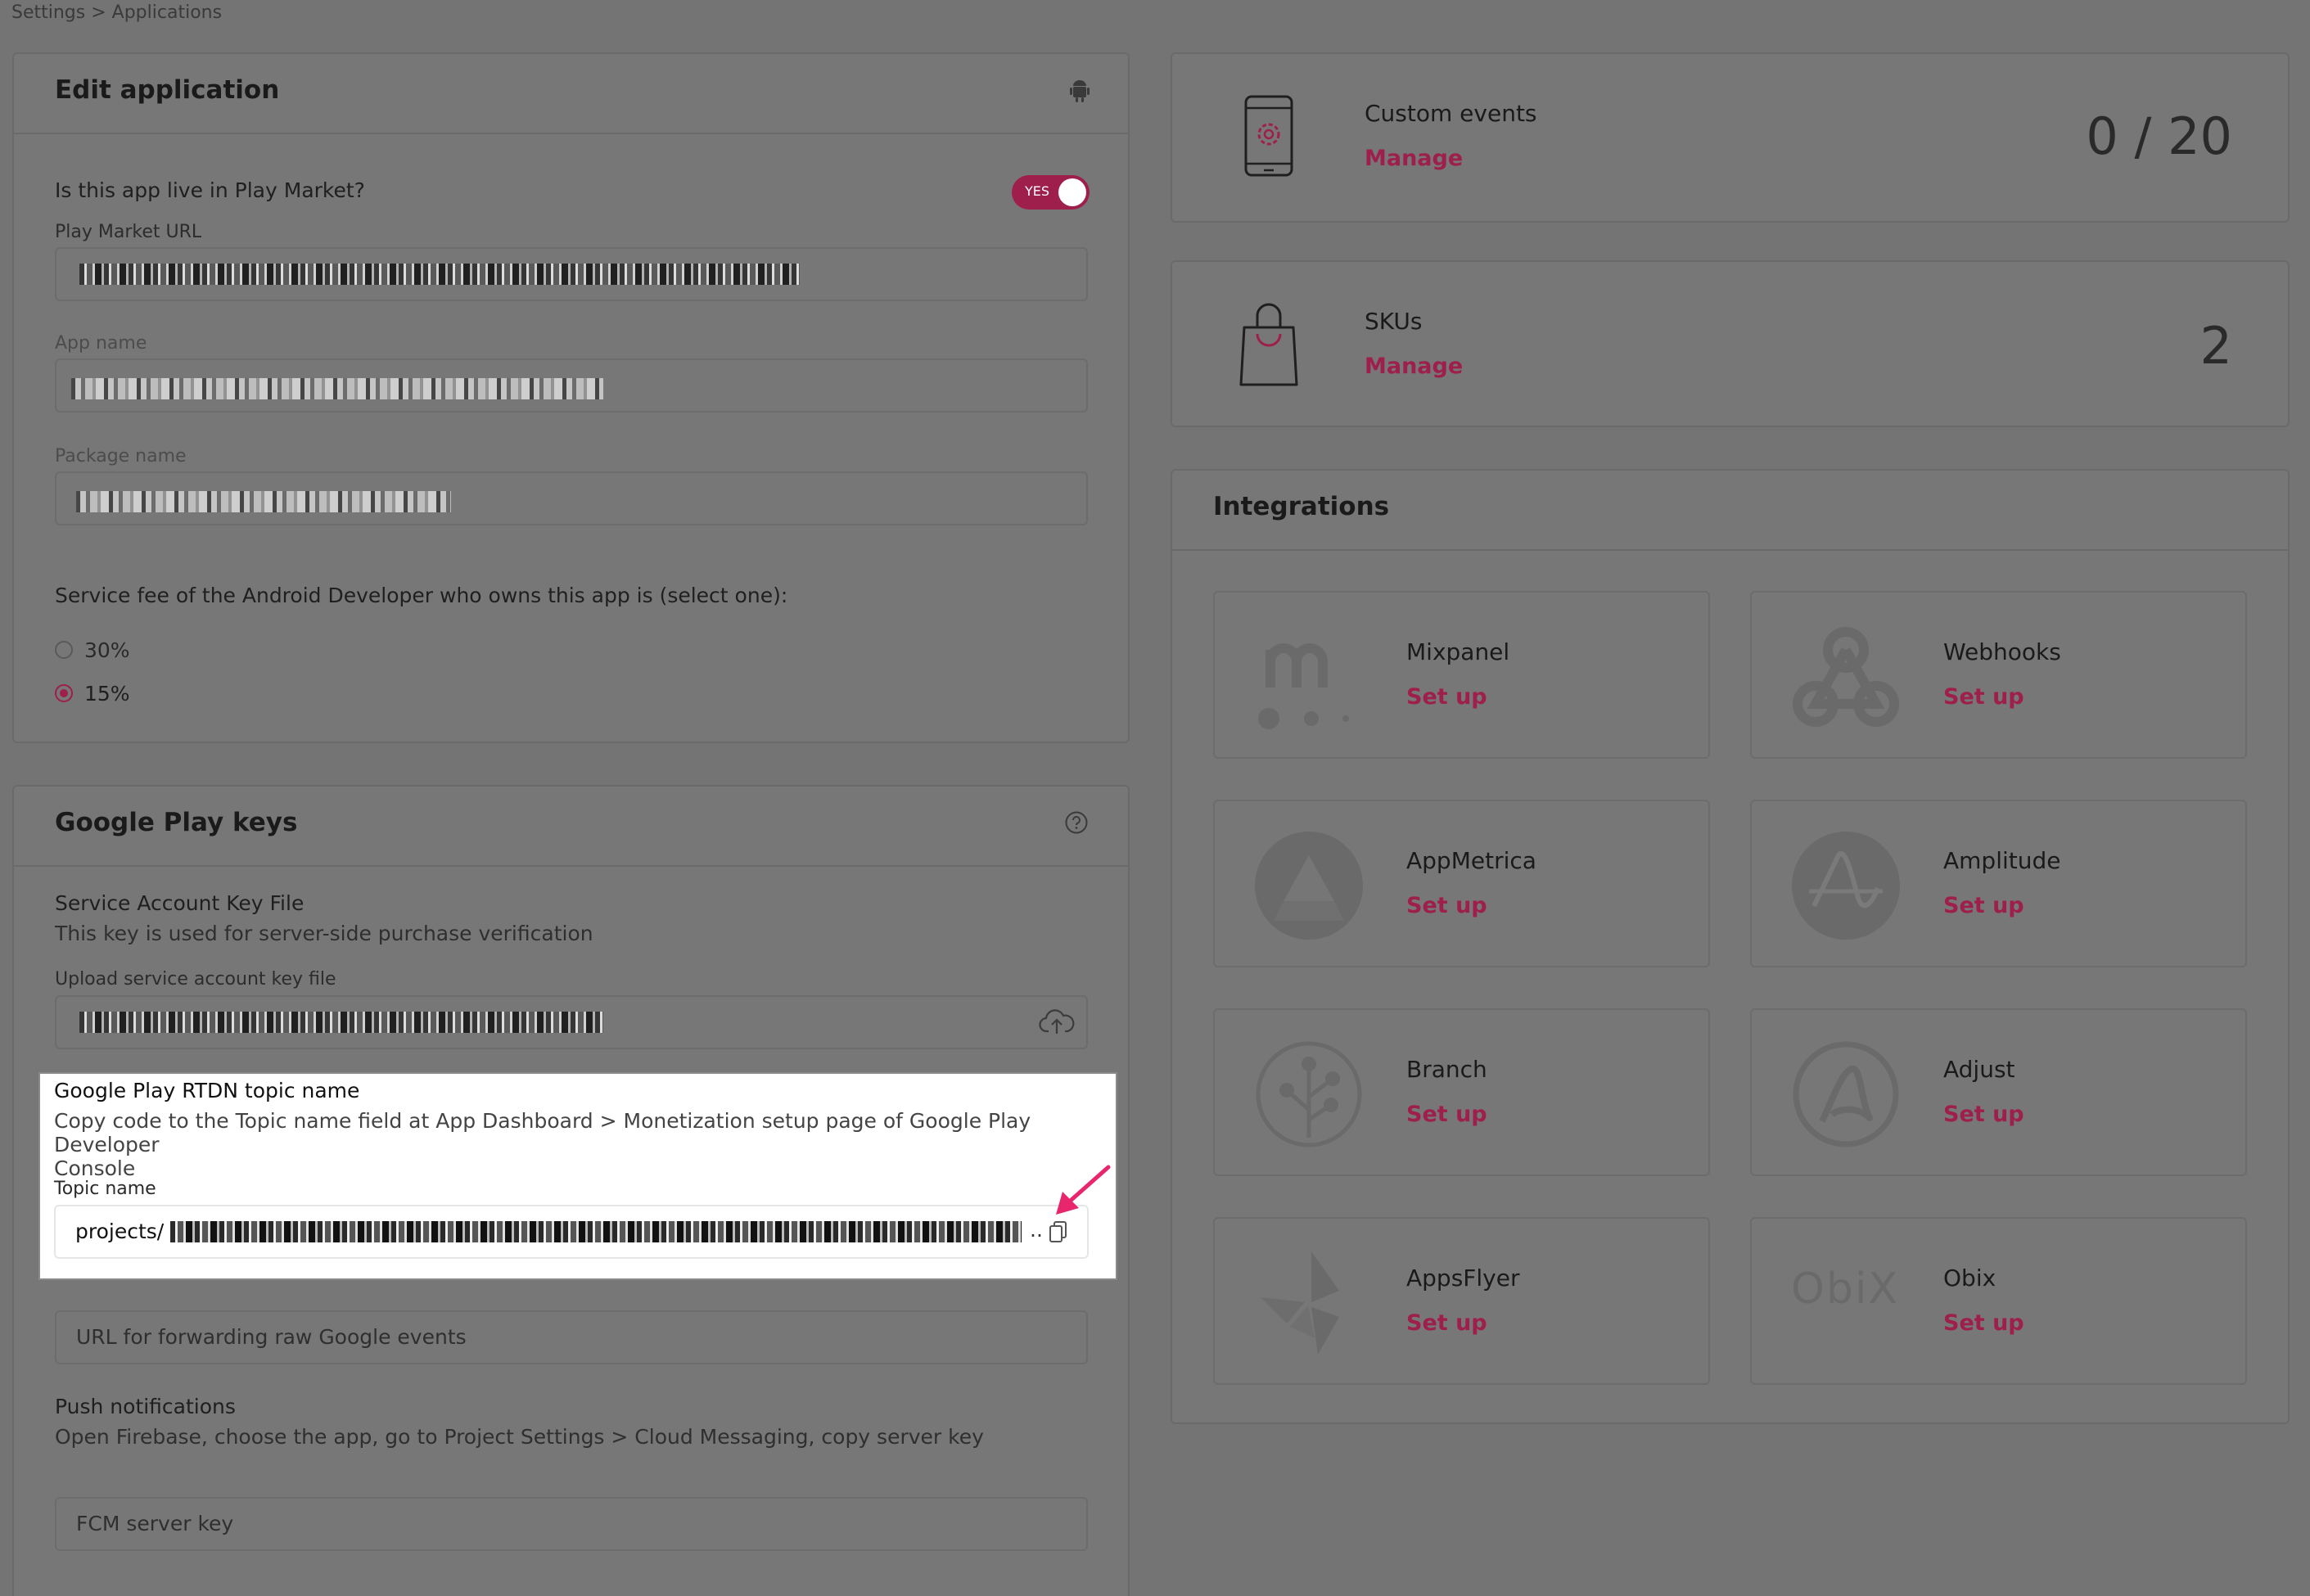 Image resolution: width=2310 pixels, height=1596 pixels. Describe the element at coordinates (1394, 321) in the screenshot. I see `skus-name: SKUs` at that location.